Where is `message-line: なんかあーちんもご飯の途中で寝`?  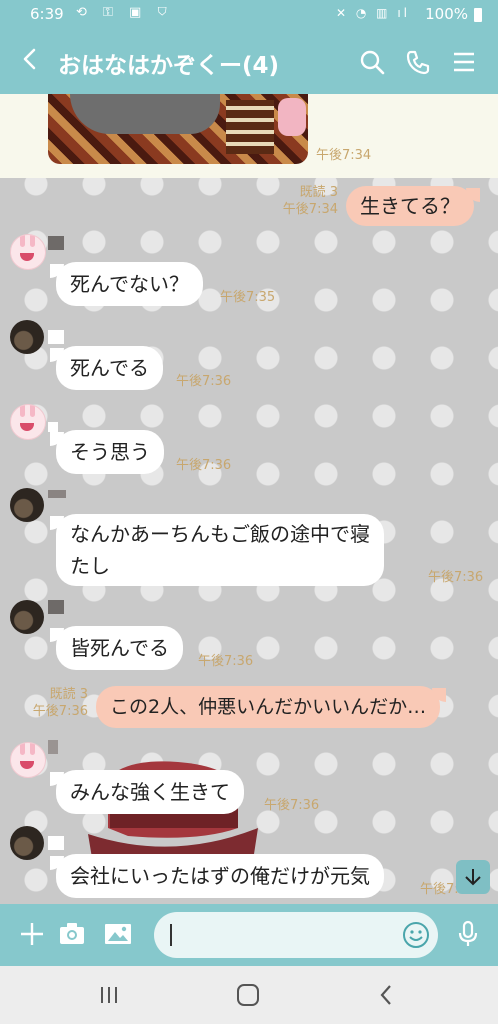
message-line: なんかあーちんもご飯の途中で寝 is located at coordinates (220, 534).